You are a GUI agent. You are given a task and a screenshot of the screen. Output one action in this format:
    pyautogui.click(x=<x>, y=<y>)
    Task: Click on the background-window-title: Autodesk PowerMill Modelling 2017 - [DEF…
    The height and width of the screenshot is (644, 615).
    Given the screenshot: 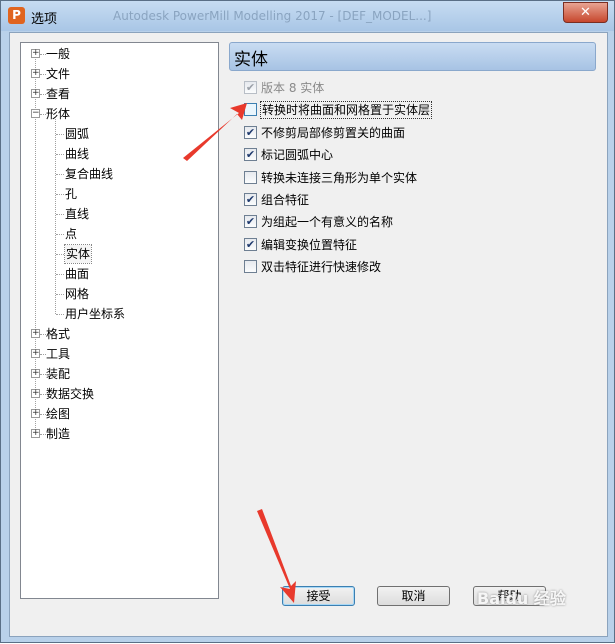 What is the action you would take?
    pyautogui.click(x=272, y=16)
    